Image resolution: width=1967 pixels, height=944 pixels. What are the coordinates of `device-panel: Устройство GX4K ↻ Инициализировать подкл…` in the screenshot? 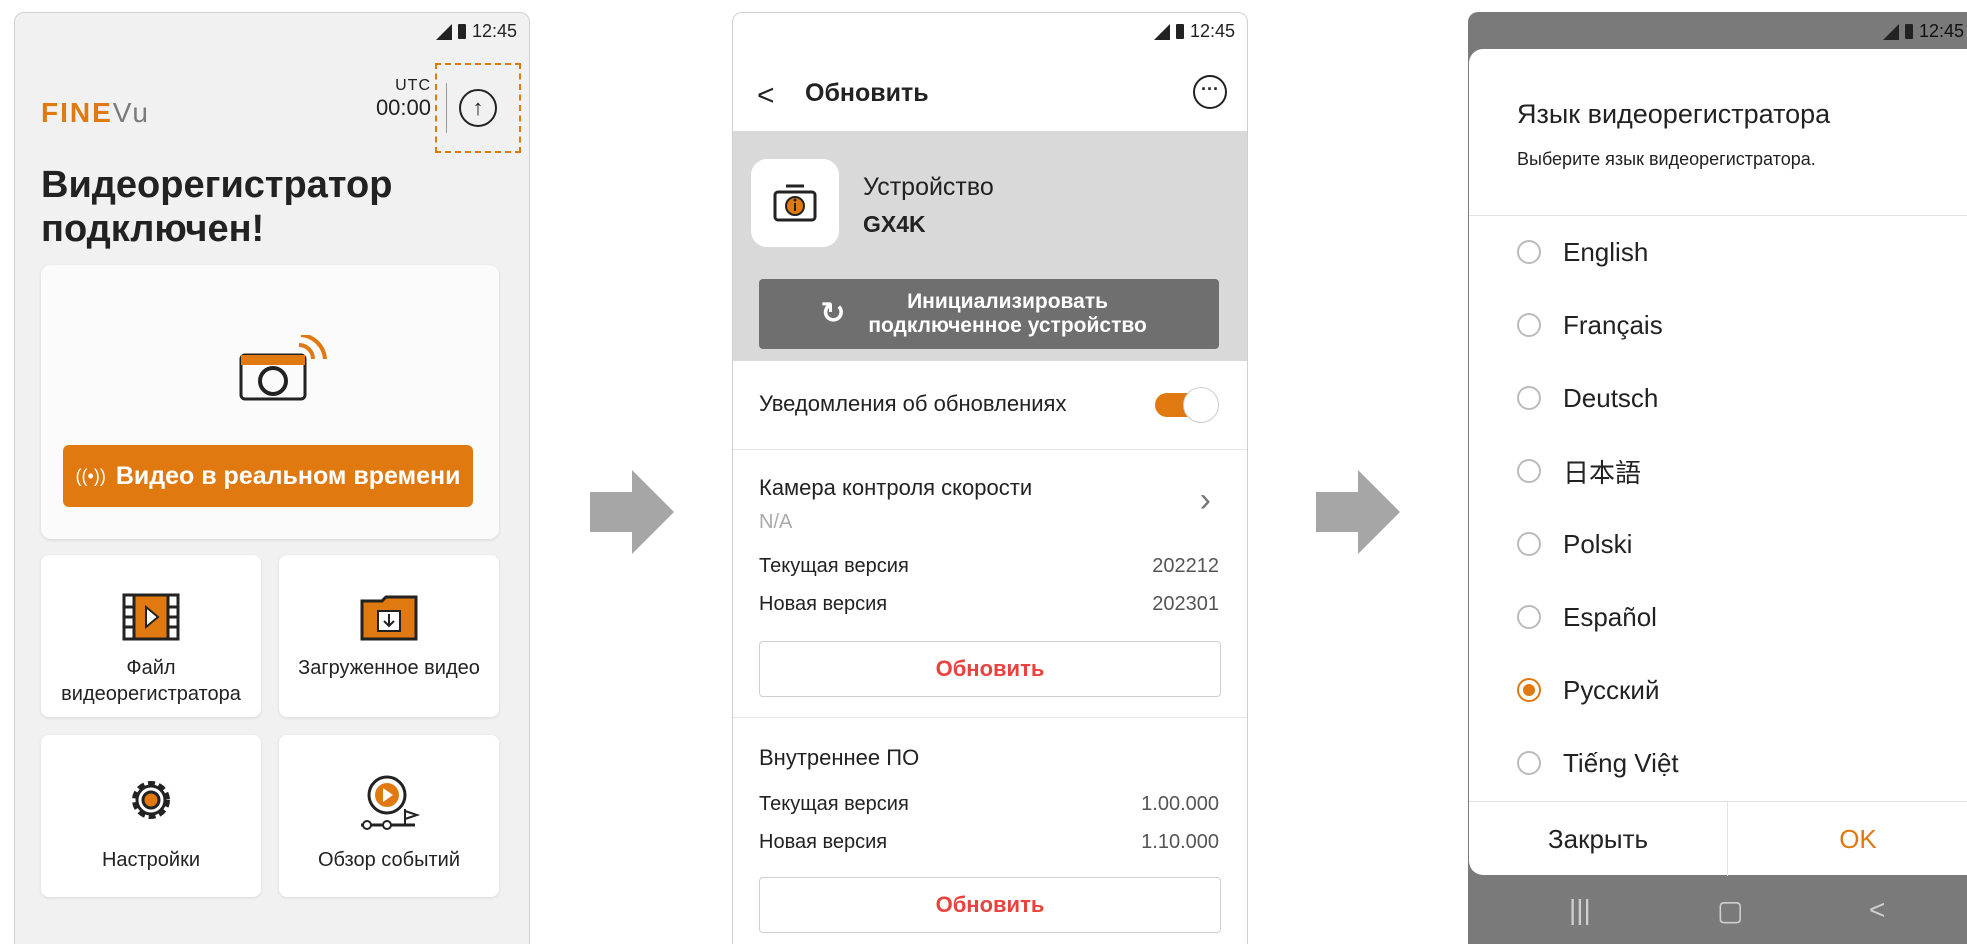 It's located at (990, 246).